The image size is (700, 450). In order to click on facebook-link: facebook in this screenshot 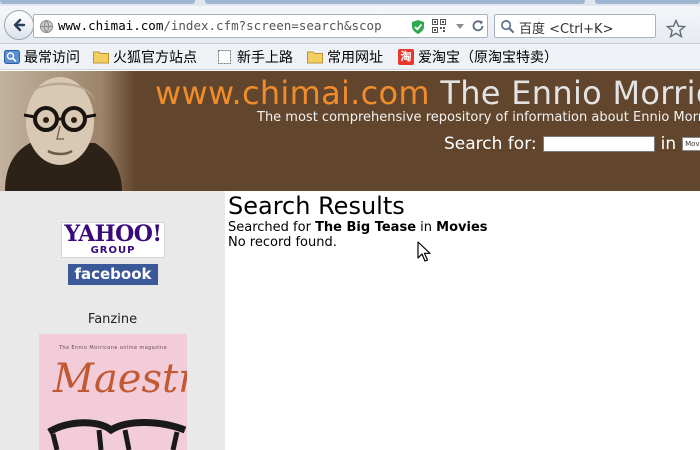, I will do `click(113, 274)`.